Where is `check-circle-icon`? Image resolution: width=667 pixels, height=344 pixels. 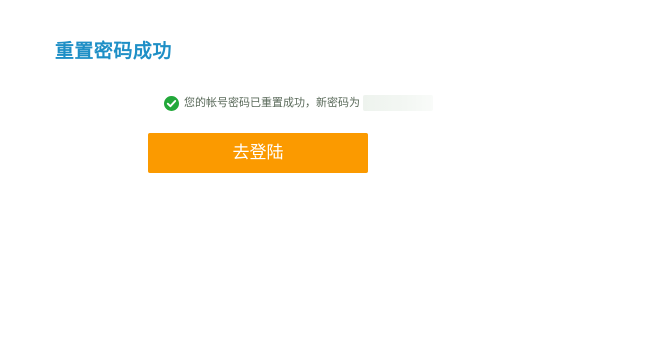 check-circle-icon is located at coordinates (171, 103).